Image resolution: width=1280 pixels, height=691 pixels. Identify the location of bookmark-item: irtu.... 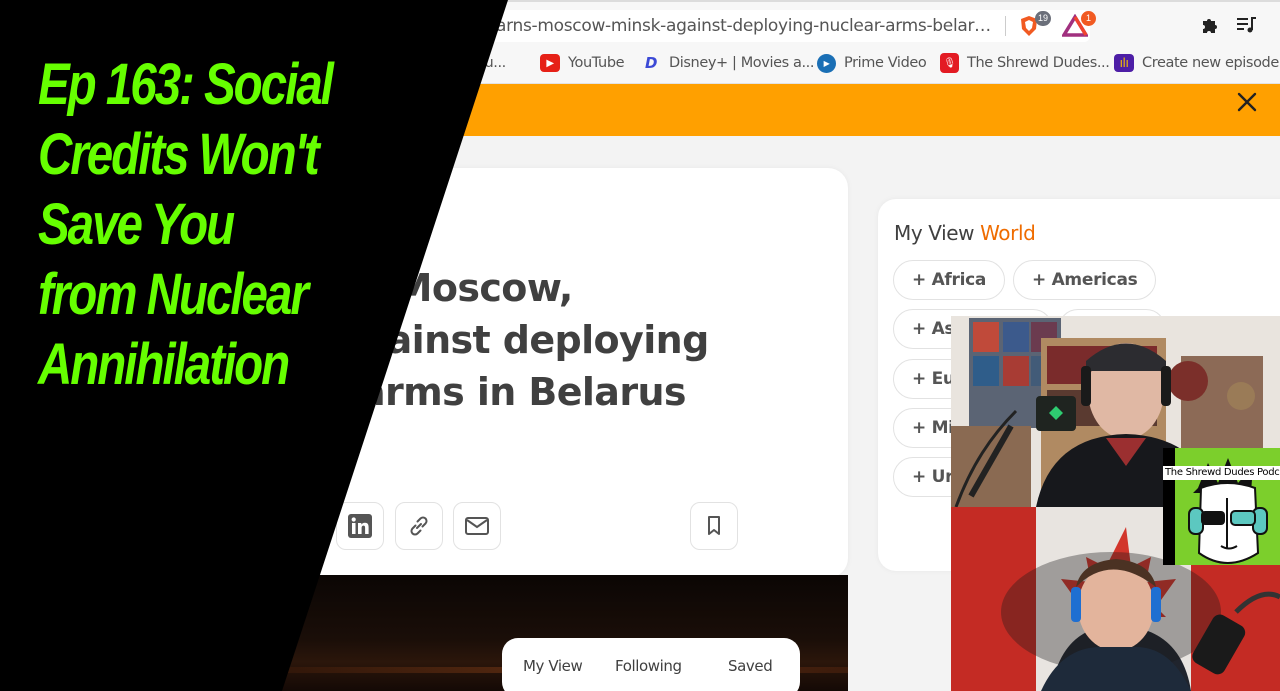
(488, 63).